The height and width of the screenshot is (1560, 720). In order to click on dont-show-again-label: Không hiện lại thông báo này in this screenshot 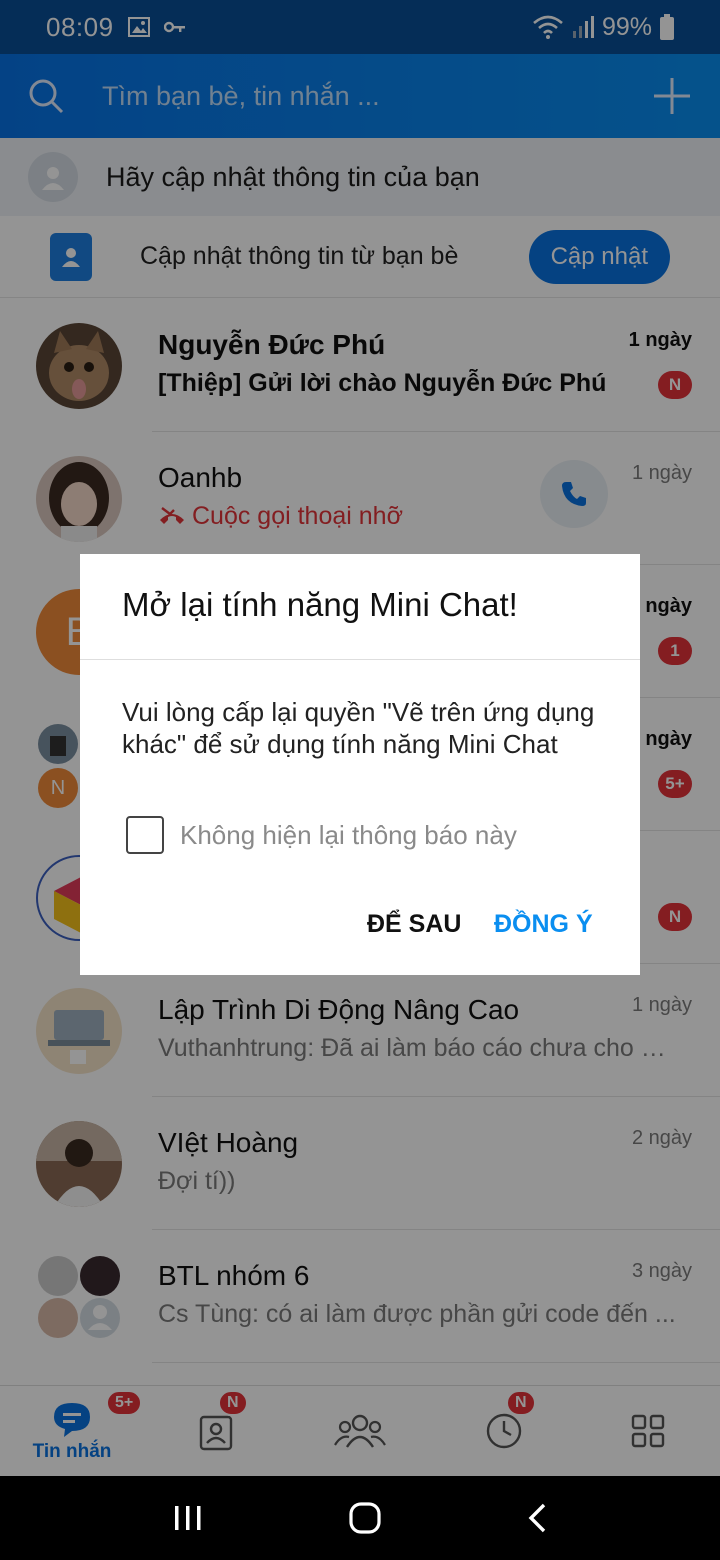, I will do `click(348, 834)`.